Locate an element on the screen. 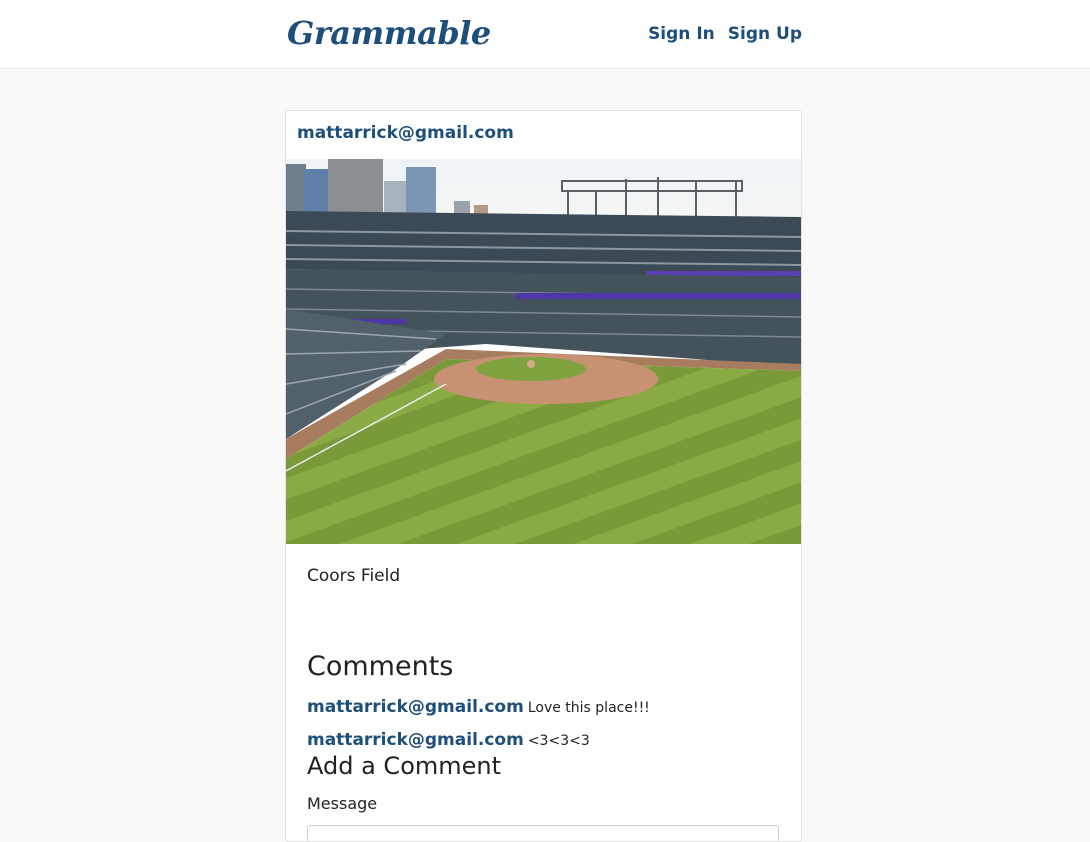  comment-item: mattarrick@gmail.com Love this place!!! is located at coordinates (478, 707).